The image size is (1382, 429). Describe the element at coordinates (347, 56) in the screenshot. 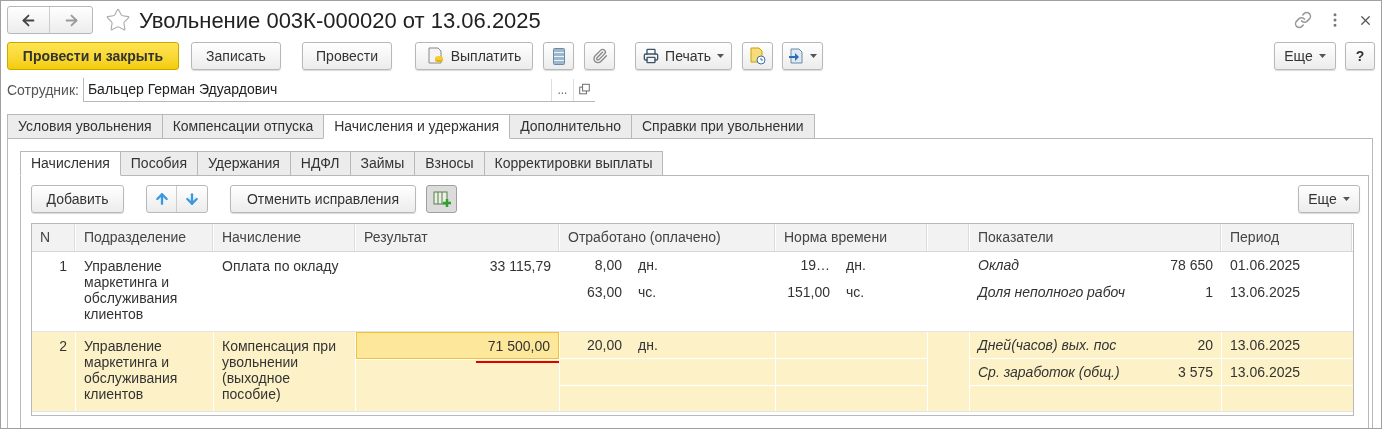

I see `toolbar-button: Провести` at that location.